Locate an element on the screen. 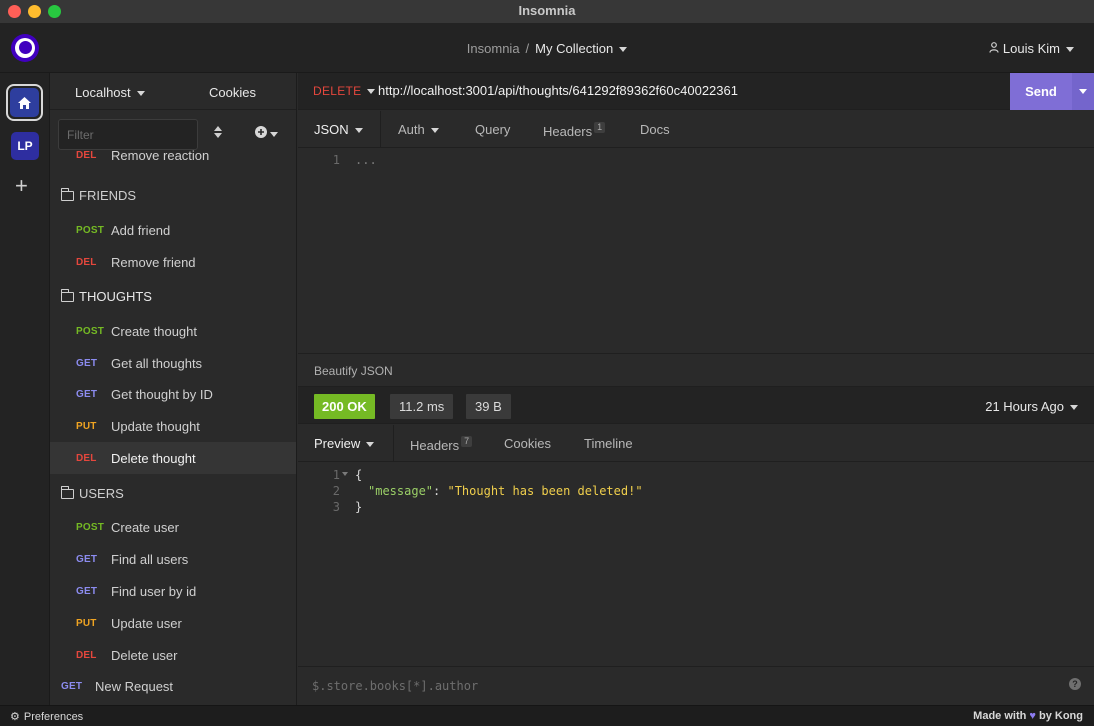  help-icon: ? is located at coordinates (1075, 684).